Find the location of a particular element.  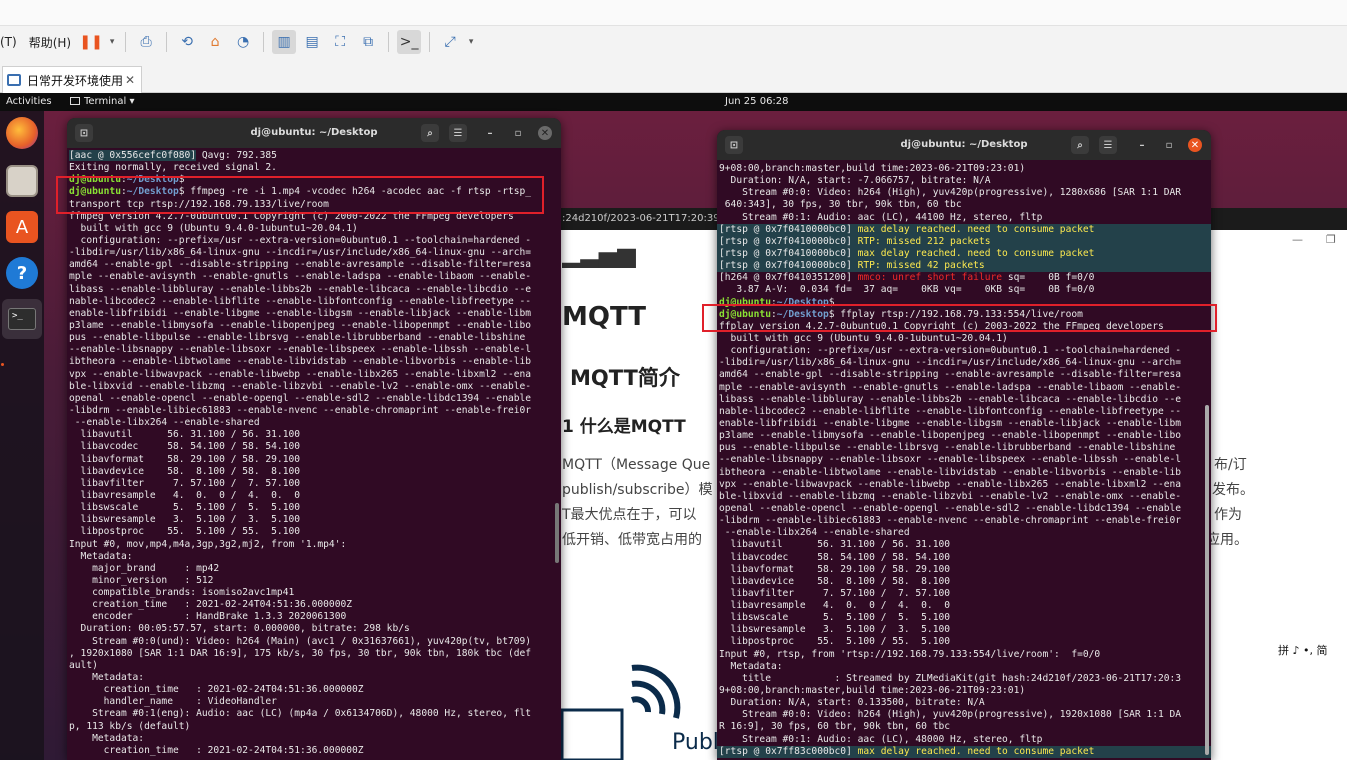

article-para-tail: 作为 is located at coordinates (1228, 515).